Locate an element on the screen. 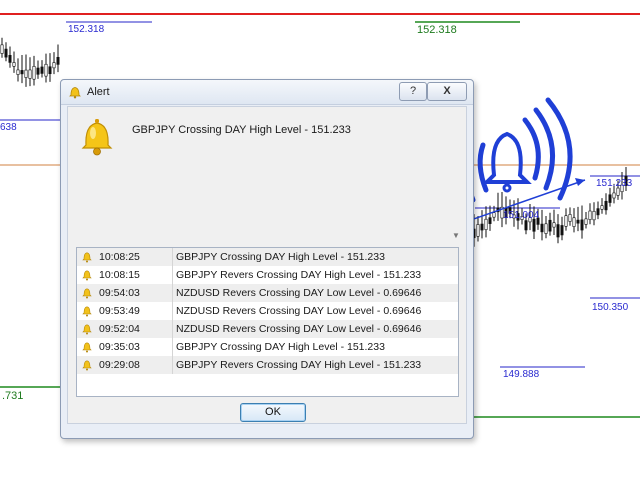 This screenshot has width=640, height=480. price-label-low-left: .731 is located at coordinates (13, 396).